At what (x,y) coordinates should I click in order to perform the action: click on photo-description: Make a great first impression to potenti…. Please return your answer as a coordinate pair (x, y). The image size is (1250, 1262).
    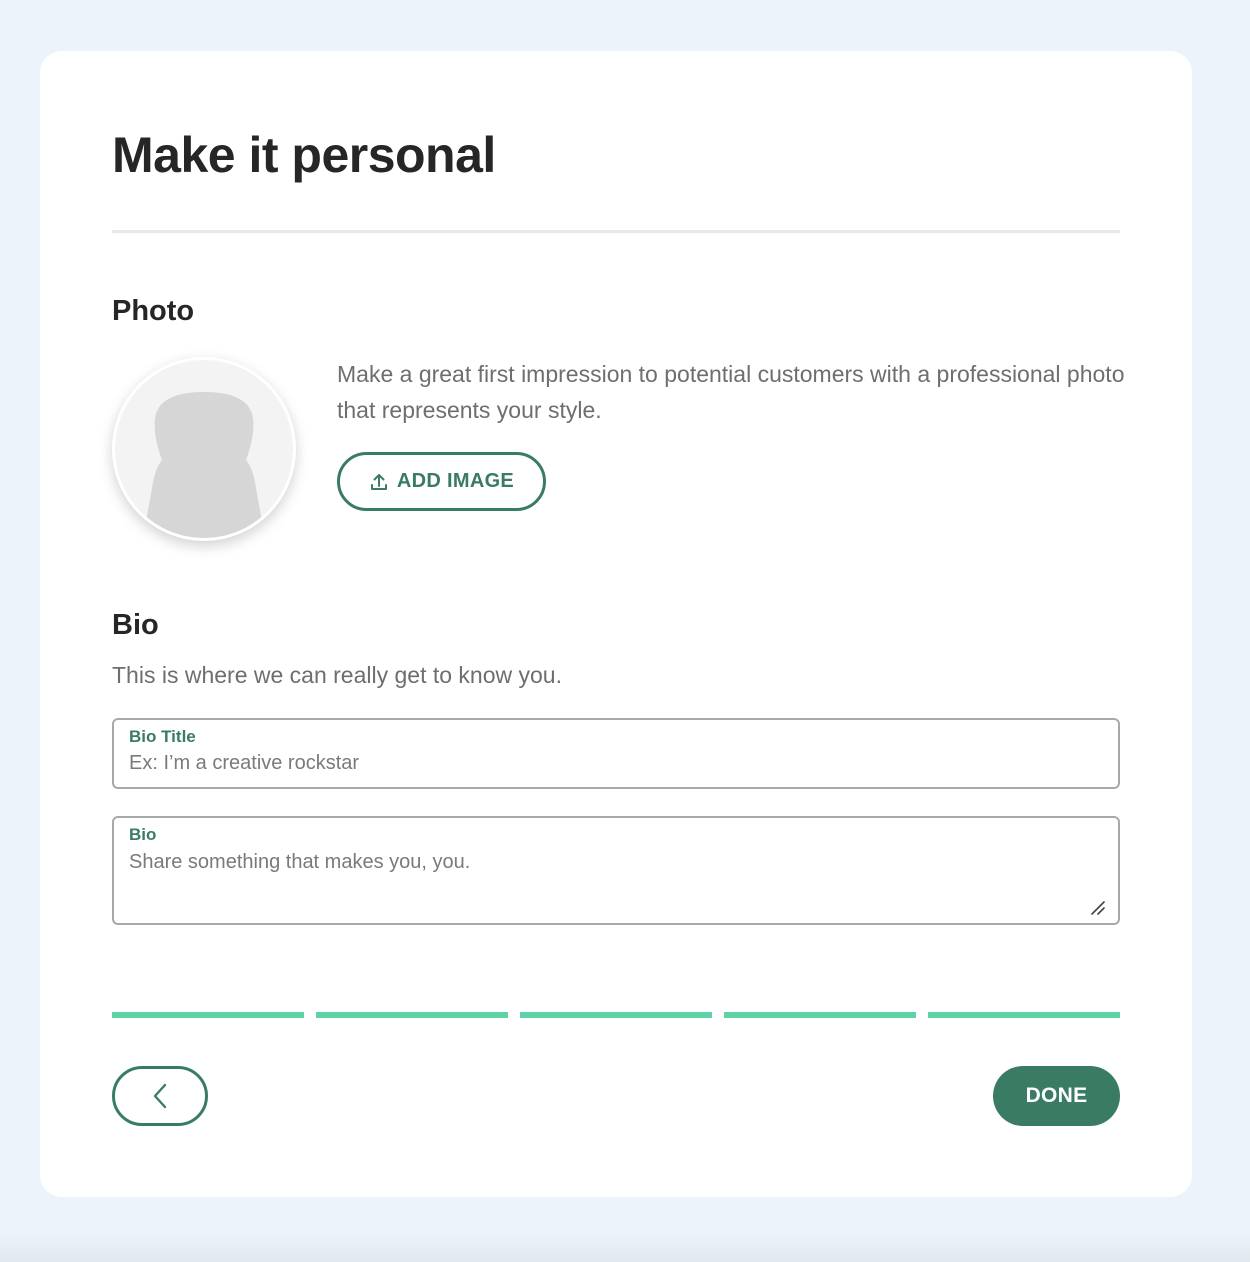
    Looking at the image, I should click on (731, 392).